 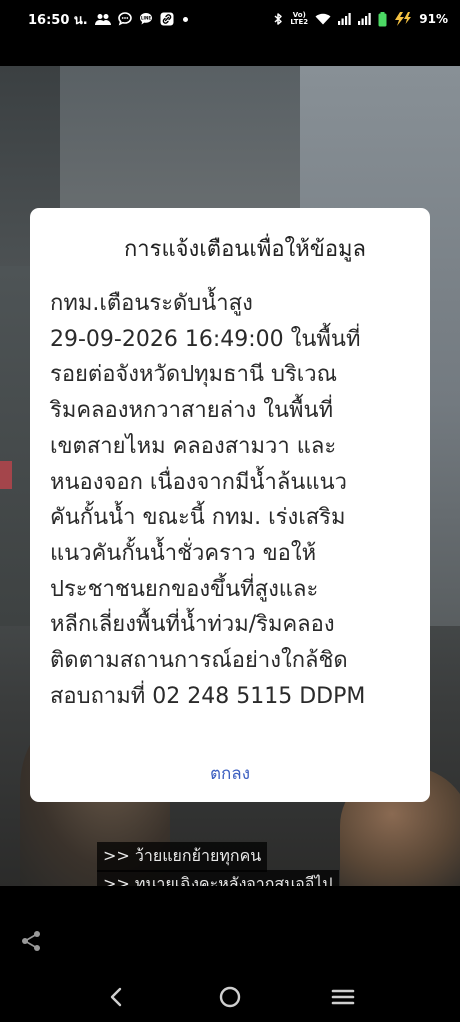 I want to click on dialog-message-line: รอยต่อจังหวัดปทุมธานี บริเวณ, so click(x=194, y=375).